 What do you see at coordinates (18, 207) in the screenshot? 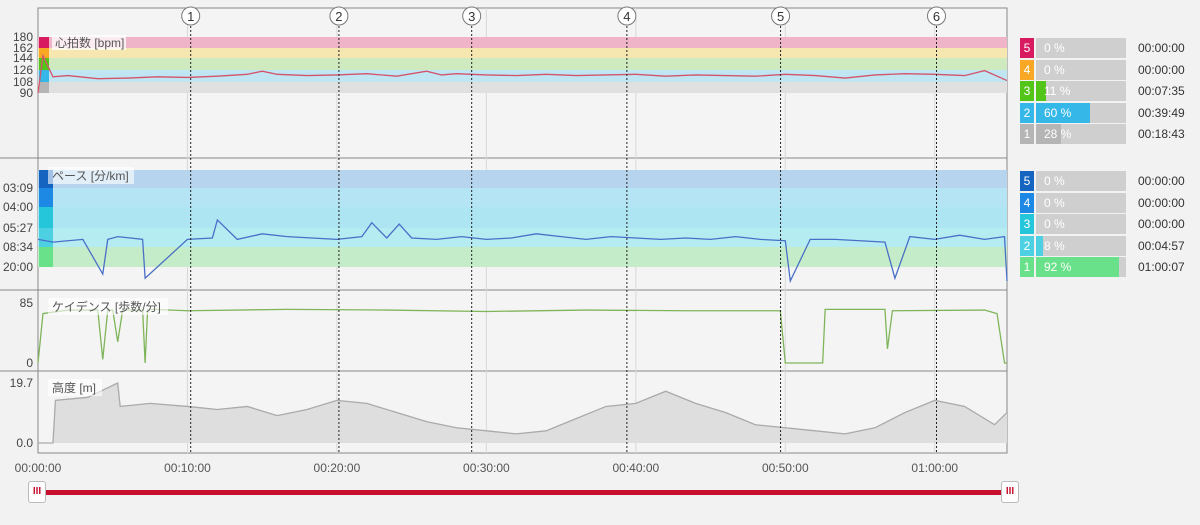
I see `pace-y-tick-label: 04:00` at bounding box center [18, 207].